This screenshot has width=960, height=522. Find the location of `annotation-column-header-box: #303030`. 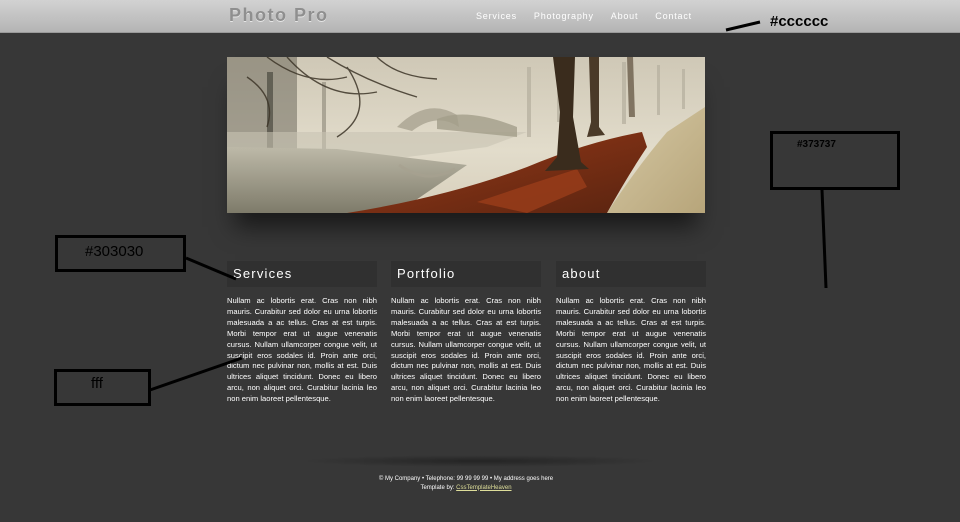

annotation-column-header-box: #303030 is located at coordinates (120, 253).